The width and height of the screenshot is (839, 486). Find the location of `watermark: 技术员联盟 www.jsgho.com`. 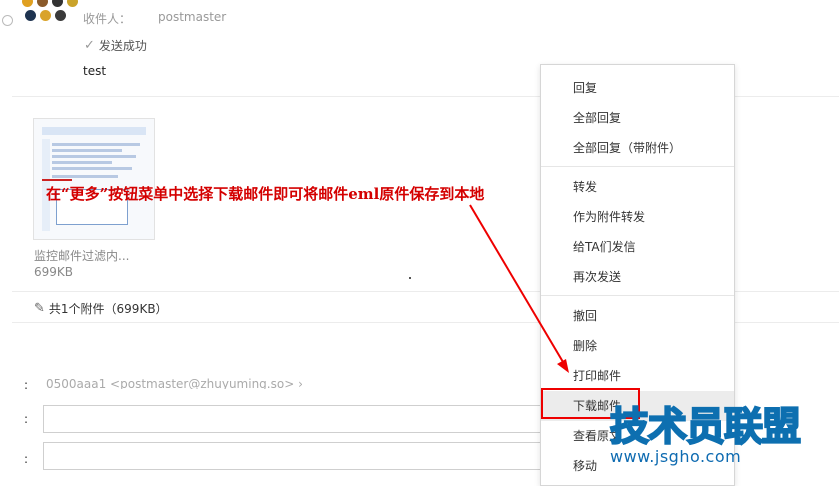

watermark: 技术员联盟 www.jsgho.com is located at coordinates (705, 435).